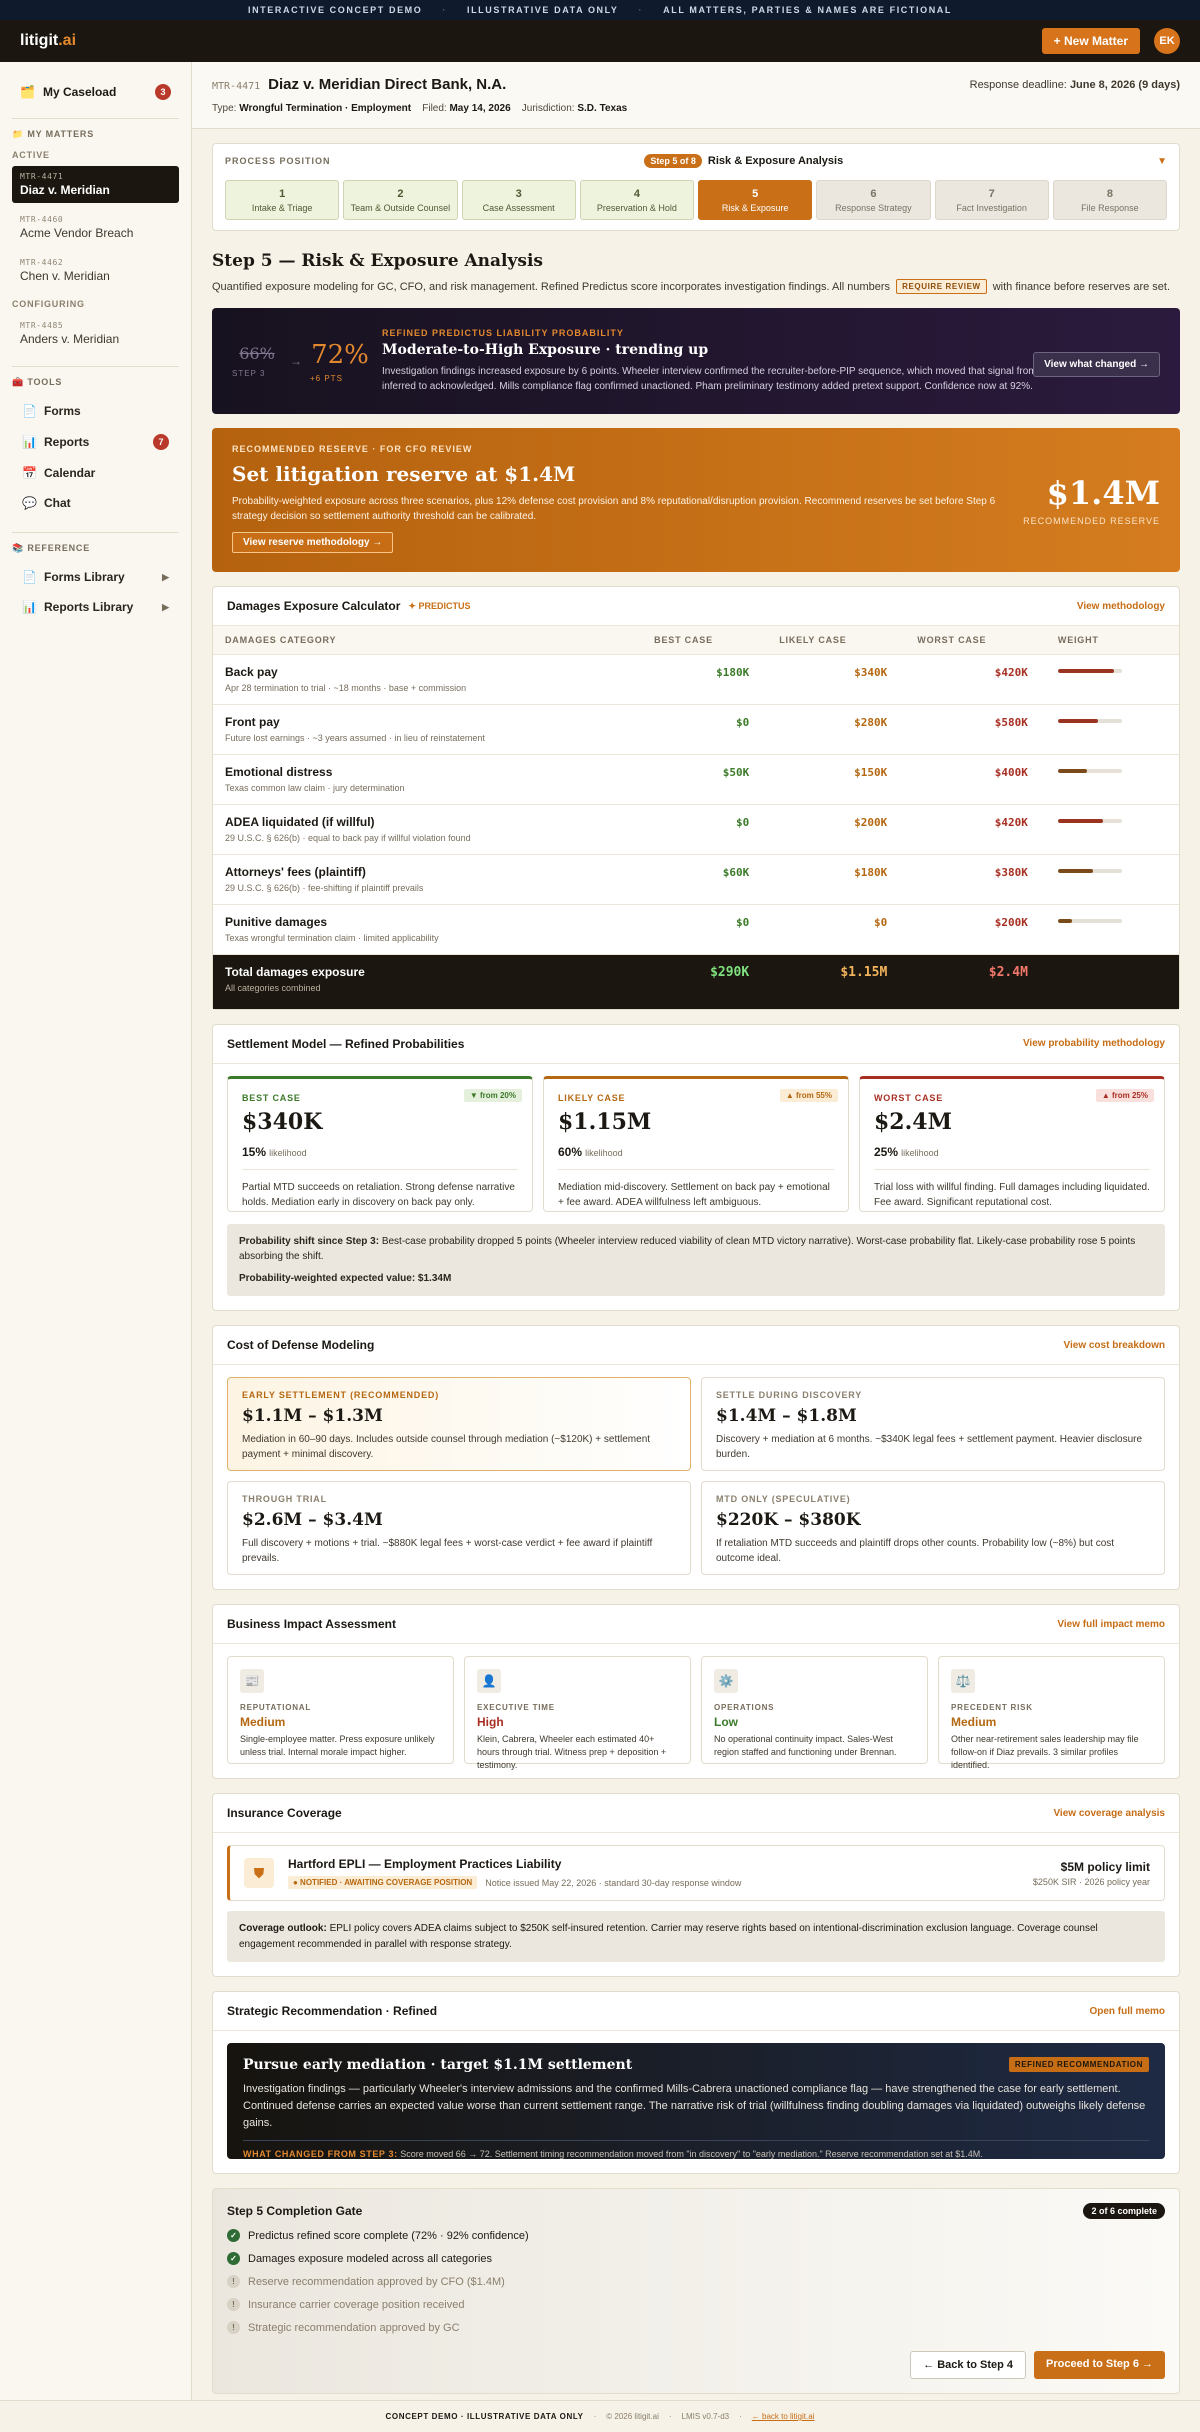 Image resolution: width=1200 pixels, height=2432 pixels. What do you see at coordinates (991, 200) in the screenshot?
I see `process-step: 7 Fact Investigation` at bounding box center [991, 200].